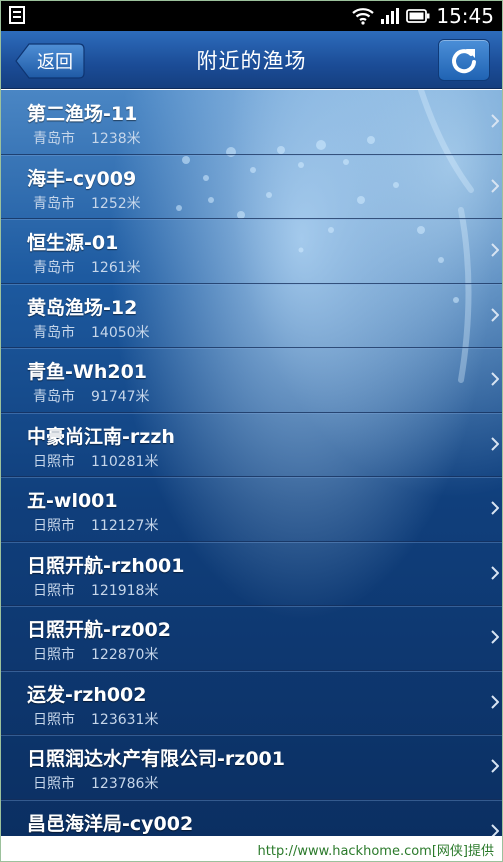 This screenshot has height=862, width=503. Describe the element at coordinates (363, 16) in the screenshot. I see `wifi-icon` at that location.